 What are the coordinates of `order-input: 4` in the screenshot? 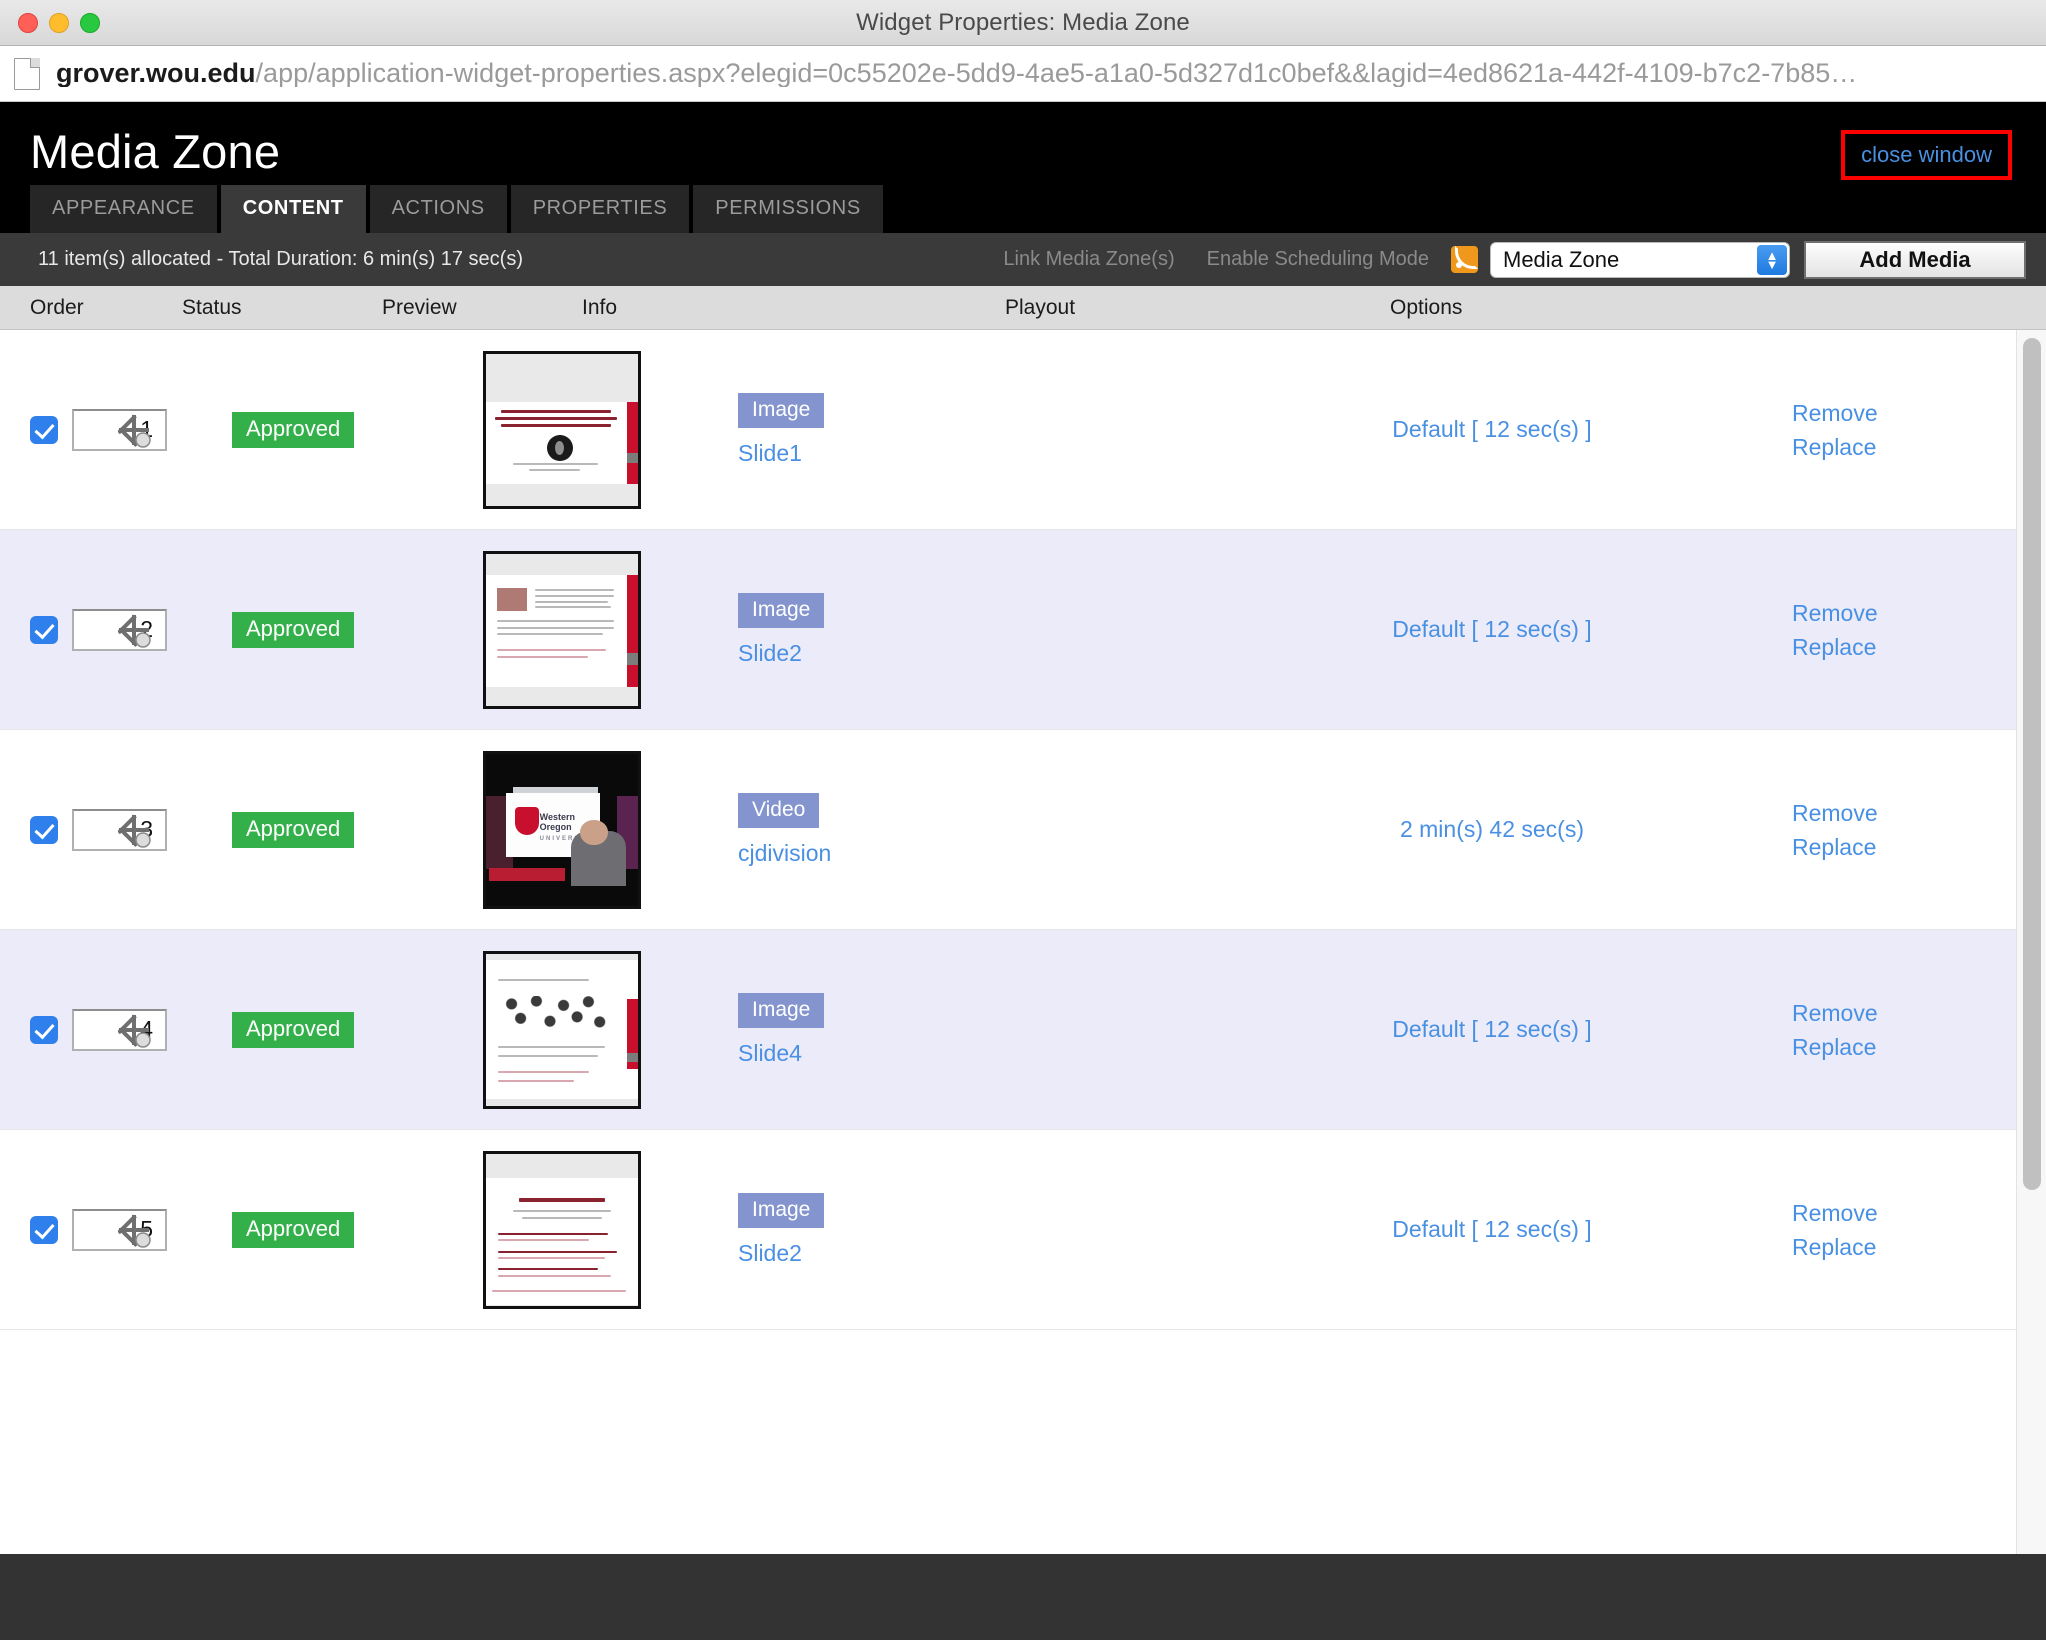 It's located at (119, 1029).